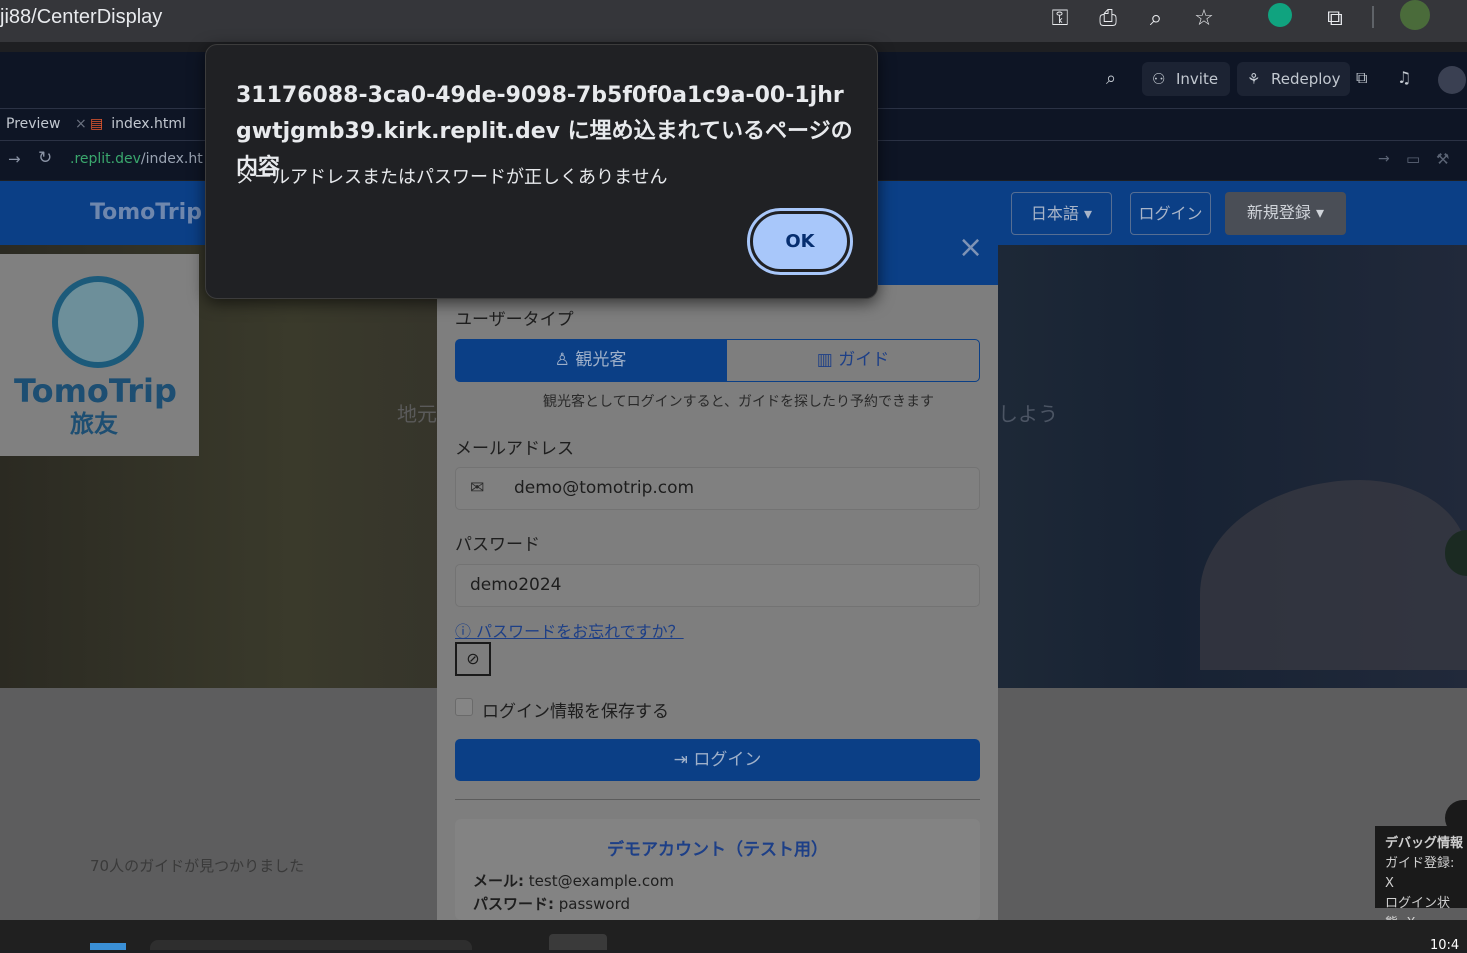 Image resolution: width=1467 pixels, height=953 pixels. Describe the element at coordinates (1204, 19) in the screenshot. I see `bookmark-star-icon: ☆` at that location.